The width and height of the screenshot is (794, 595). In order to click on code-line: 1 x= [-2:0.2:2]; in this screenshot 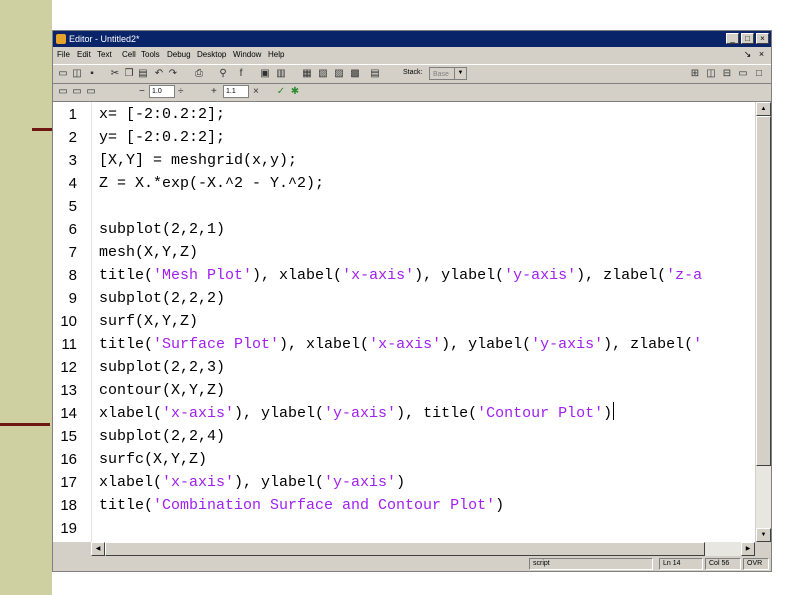, I will do `click(404, 114)`.